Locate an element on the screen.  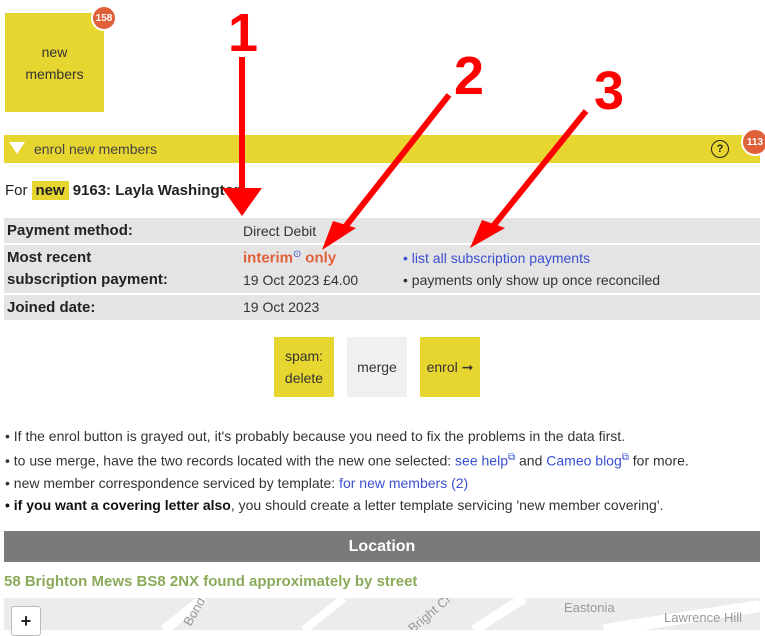
annotation-overlay is located at coordinates (405, 153).